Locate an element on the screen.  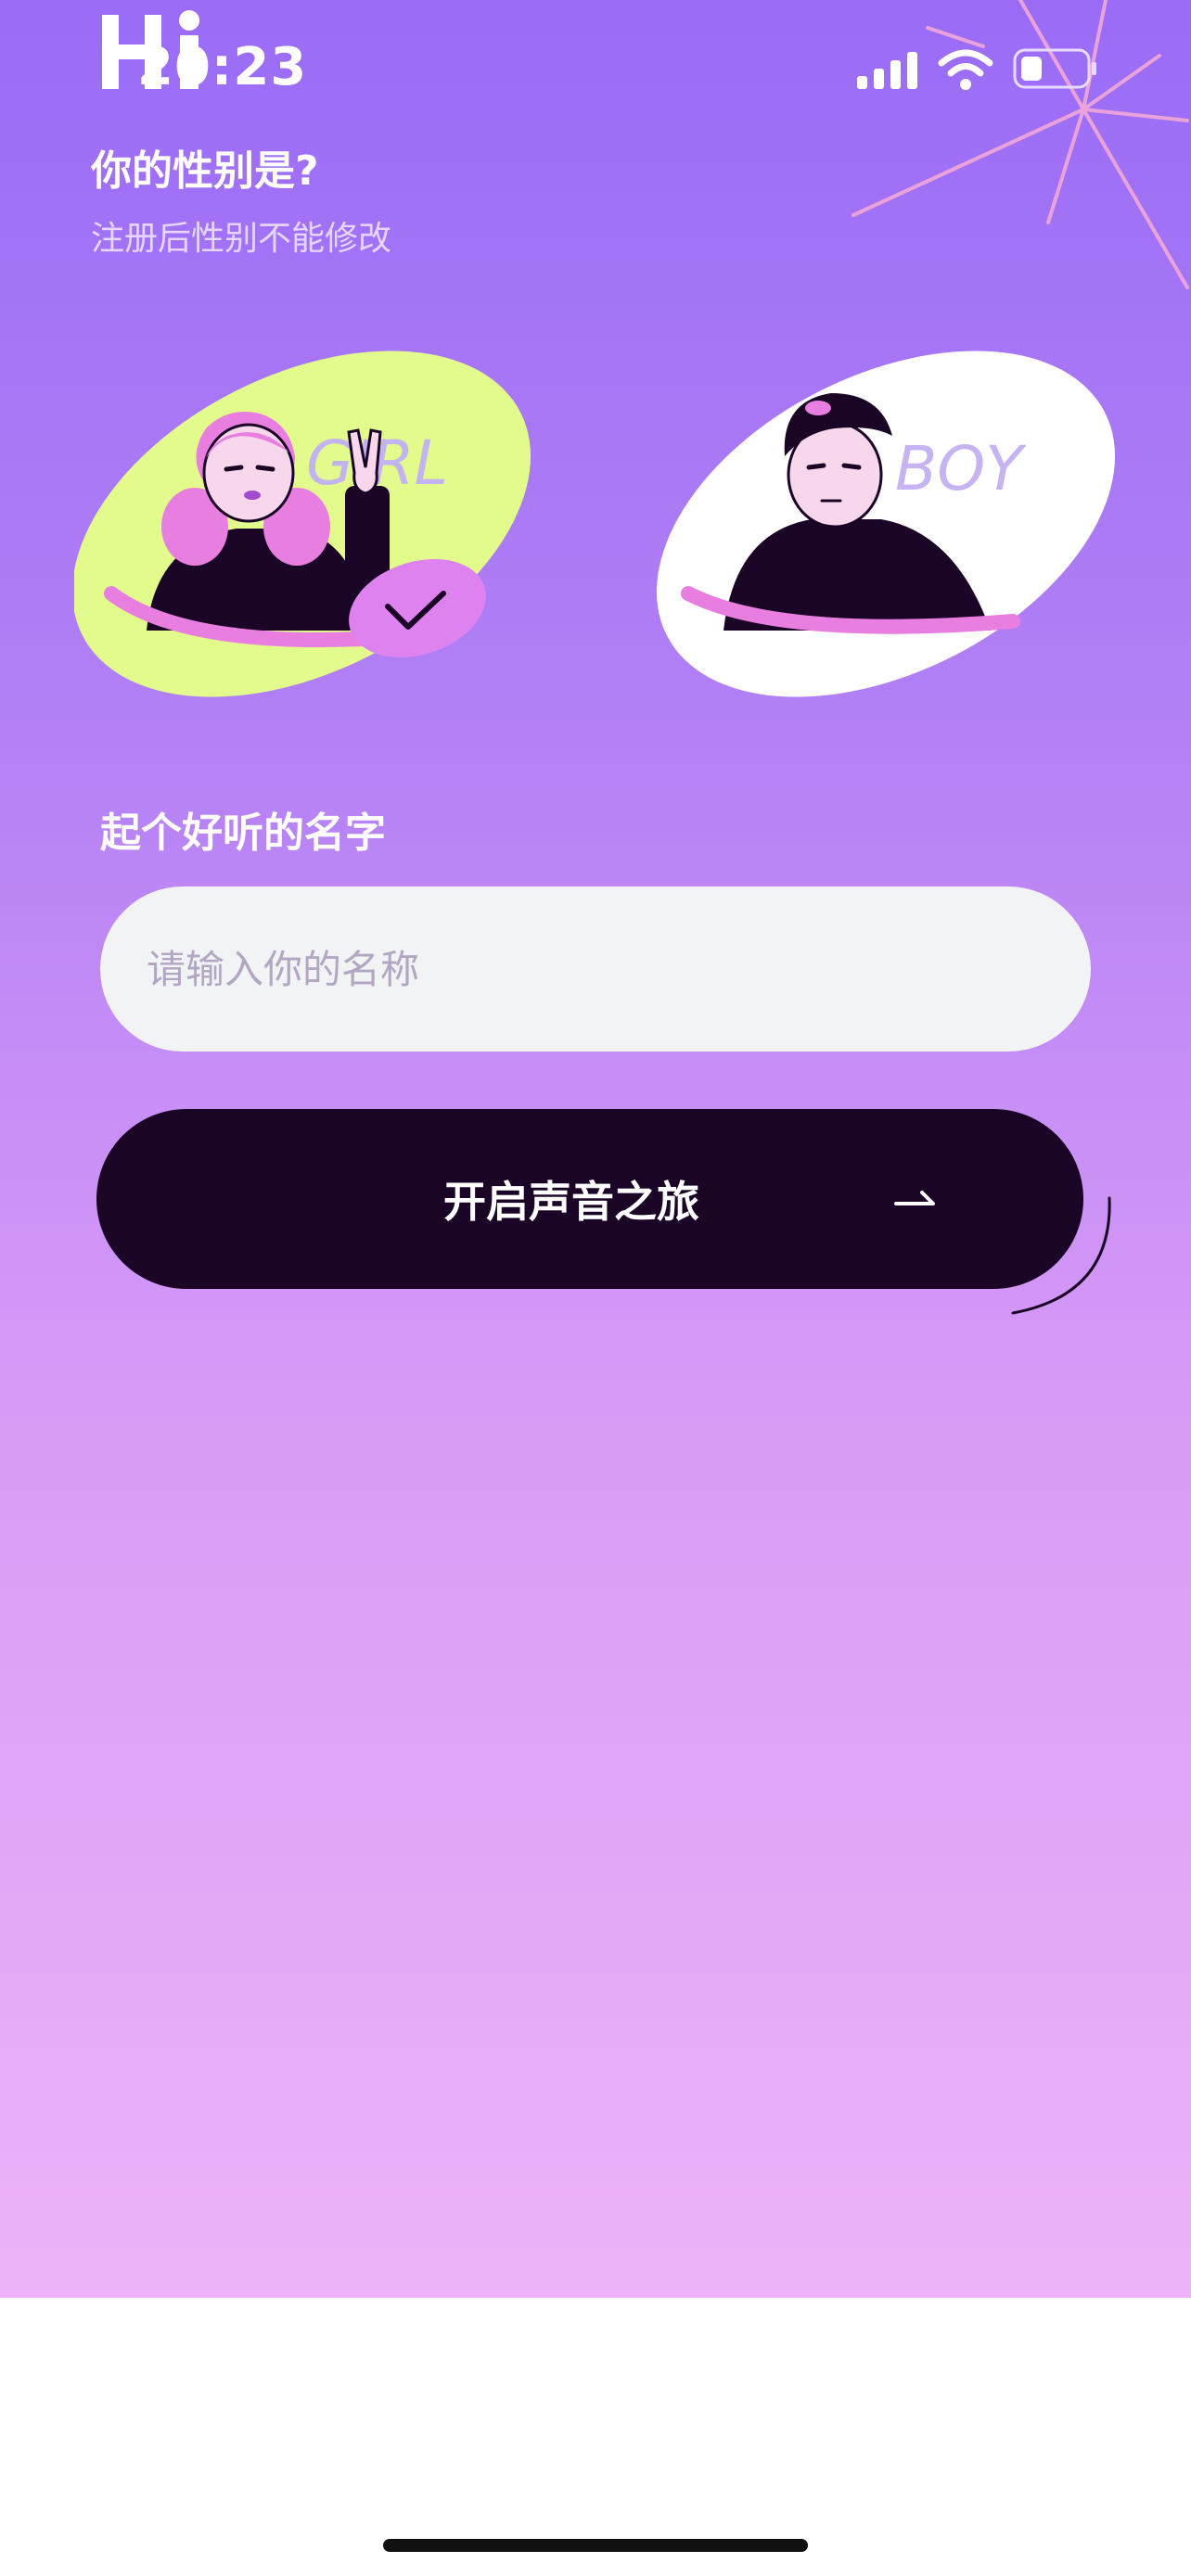
start-journey-label: 开启声音之旅 is located at coordinates (571, 1202).